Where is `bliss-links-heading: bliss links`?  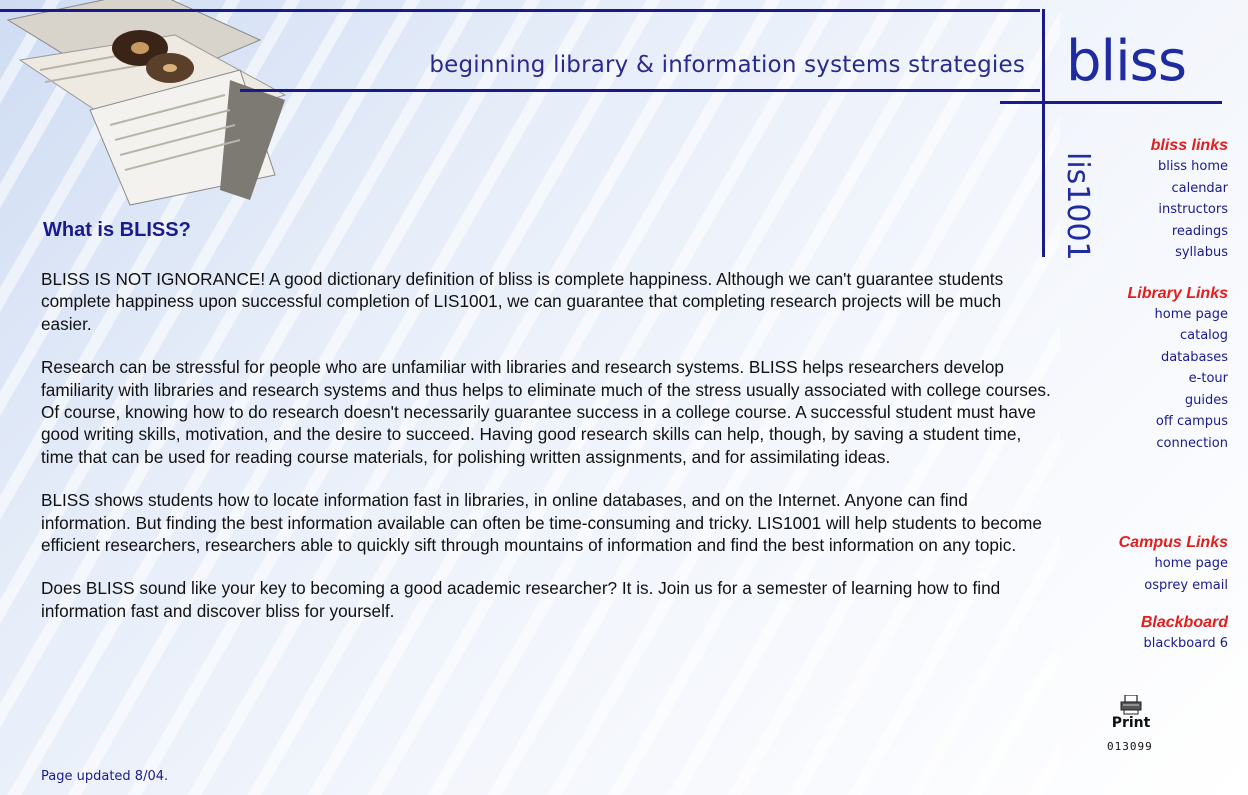
bliss-links-heading: bliss links is located at coordinates (1189, 145).